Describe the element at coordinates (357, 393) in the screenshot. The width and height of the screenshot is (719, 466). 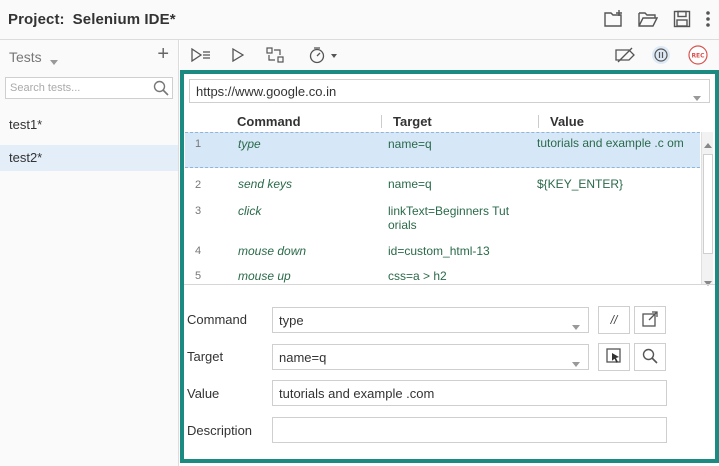
I see `value-input-value: tutorials and example .com` at that location.